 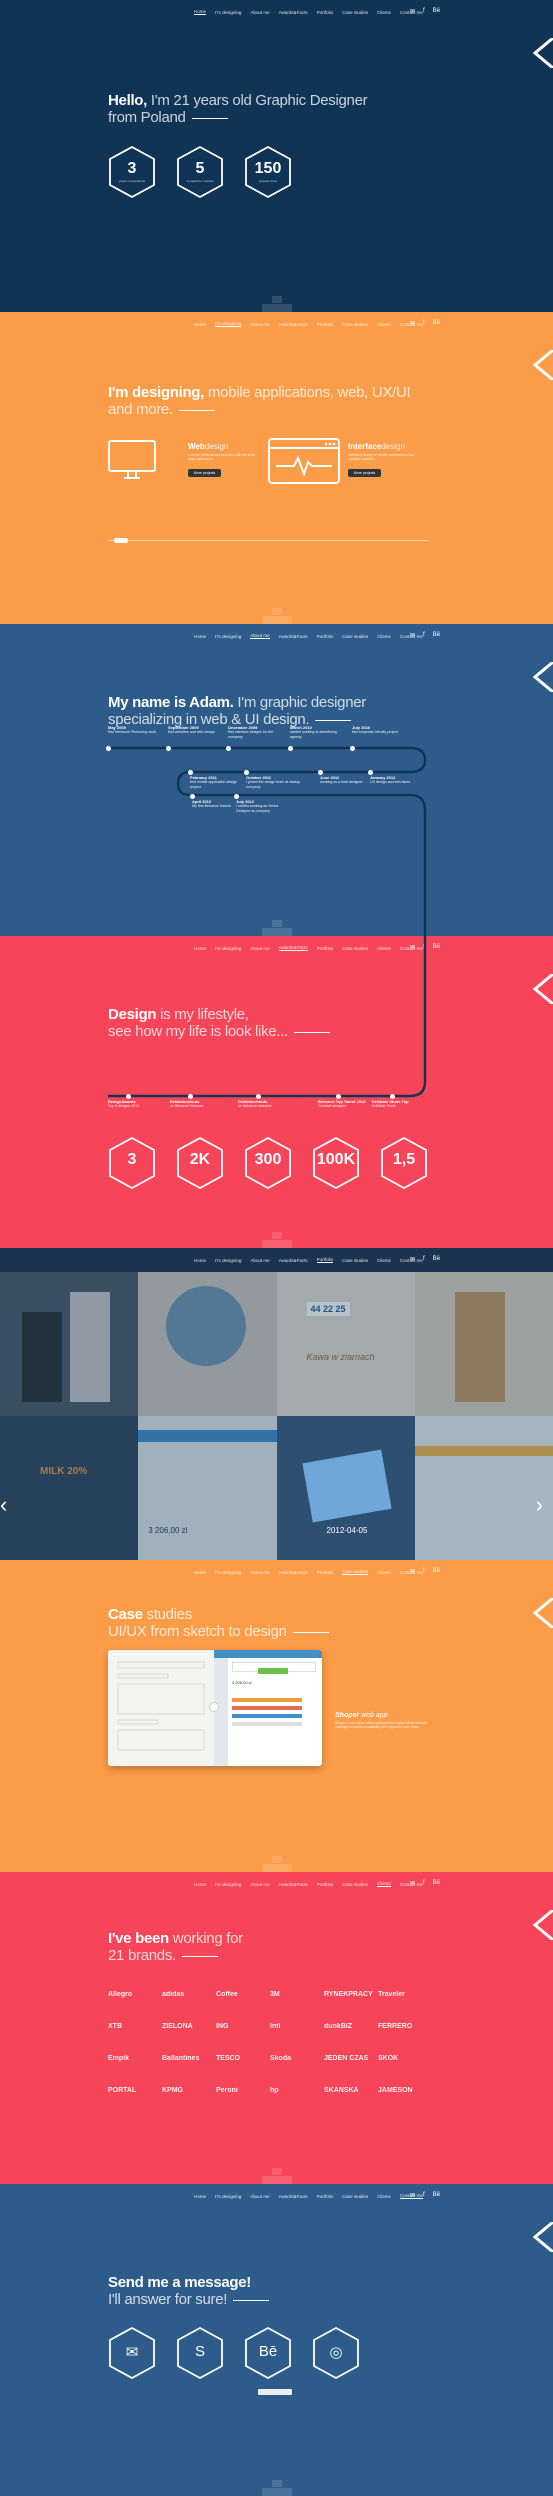 What do you see at coordinates (69, 1488) in the screenshot?
I see `portfolio-tile: MILK 20%` at bounding box center [69, 1488].